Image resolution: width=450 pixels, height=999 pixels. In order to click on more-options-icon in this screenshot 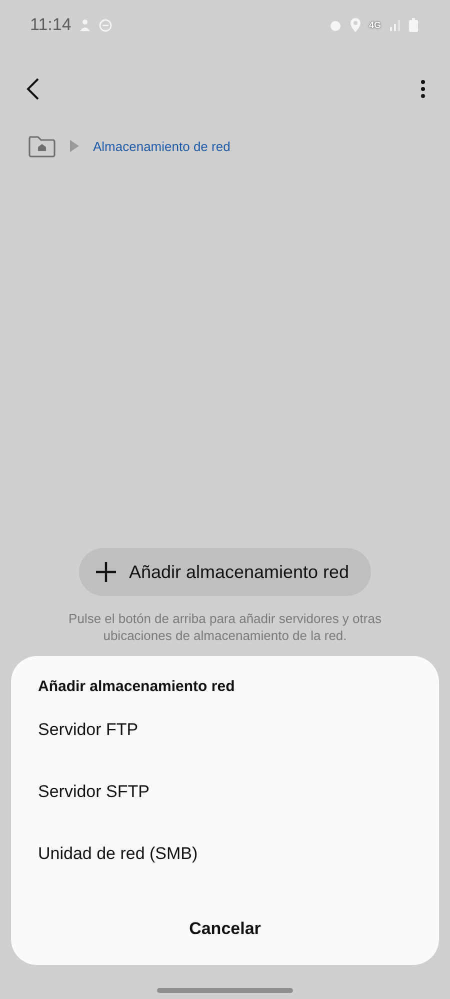, I will do `click(423, 89)`.